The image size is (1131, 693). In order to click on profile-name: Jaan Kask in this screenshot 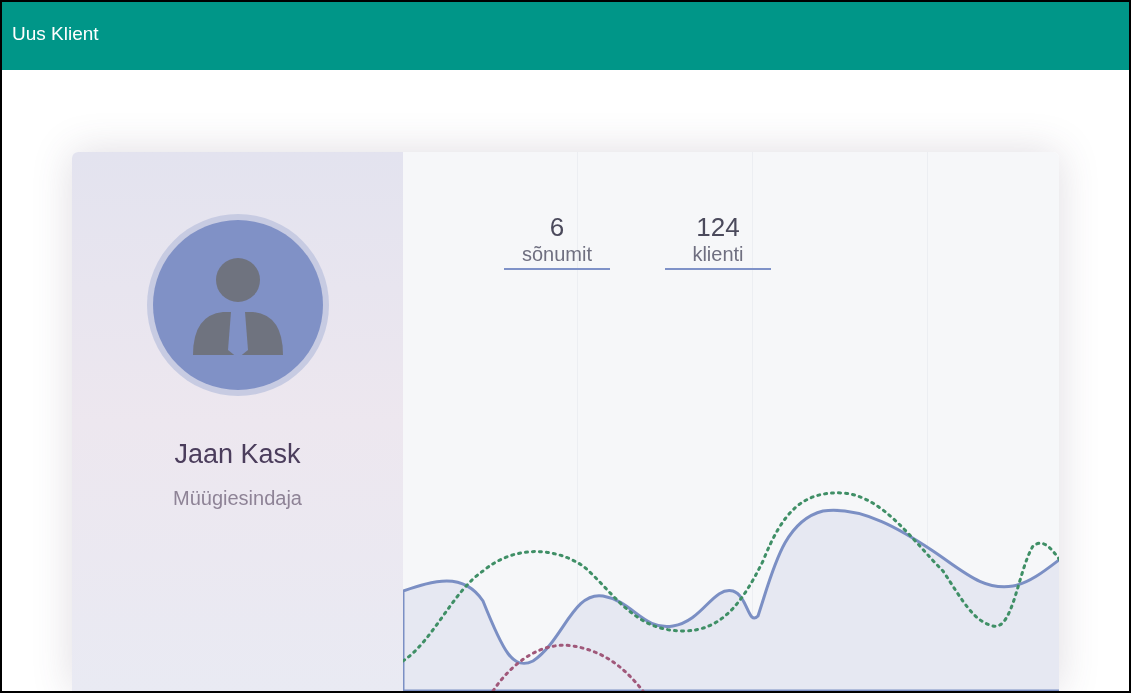, I will do `click(237, 454)`.